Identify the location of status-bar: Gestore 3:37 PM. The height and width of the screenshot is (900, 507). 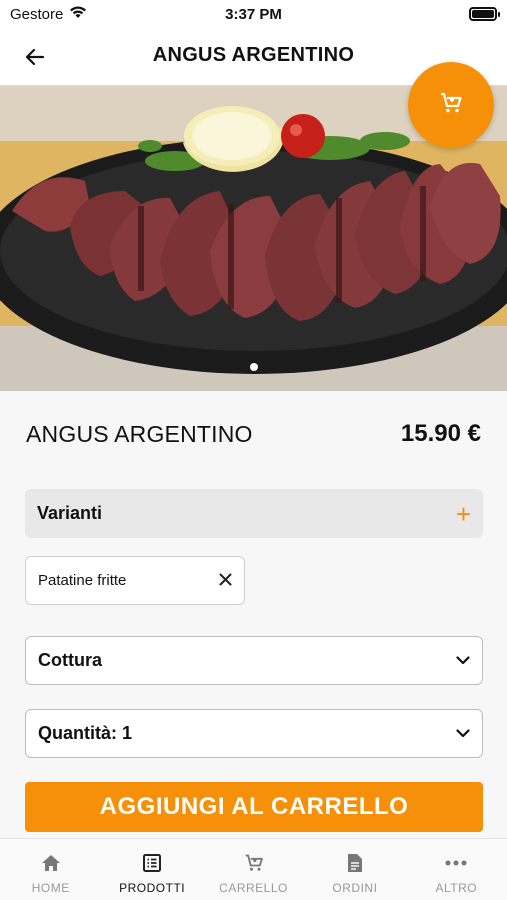
(253, 14).